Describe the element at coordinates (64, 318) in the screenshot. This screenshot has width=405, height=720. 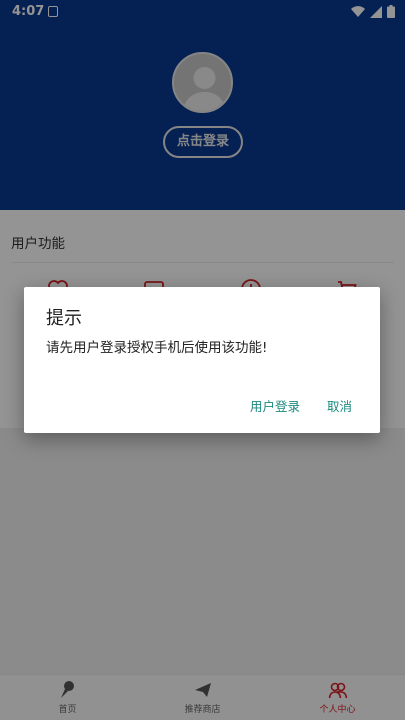
I see `dialog-title: 提示` at that location.